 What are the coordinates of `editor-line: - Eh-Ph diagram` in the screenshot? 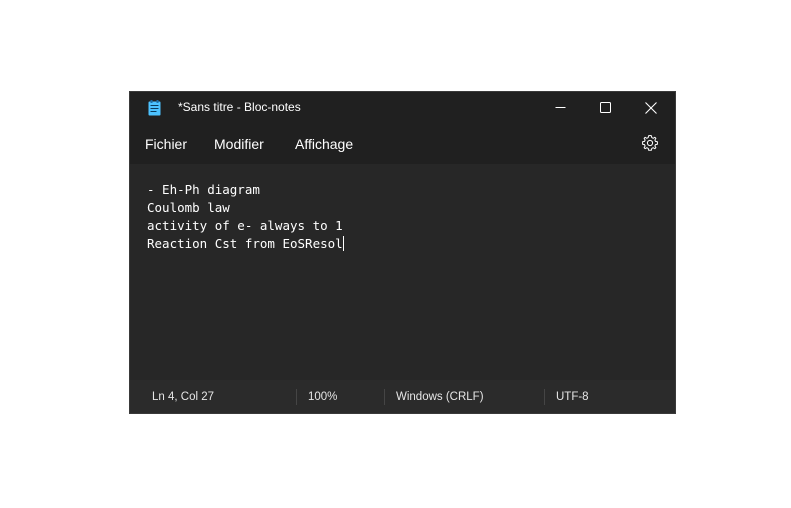 It's located at (203, 189).